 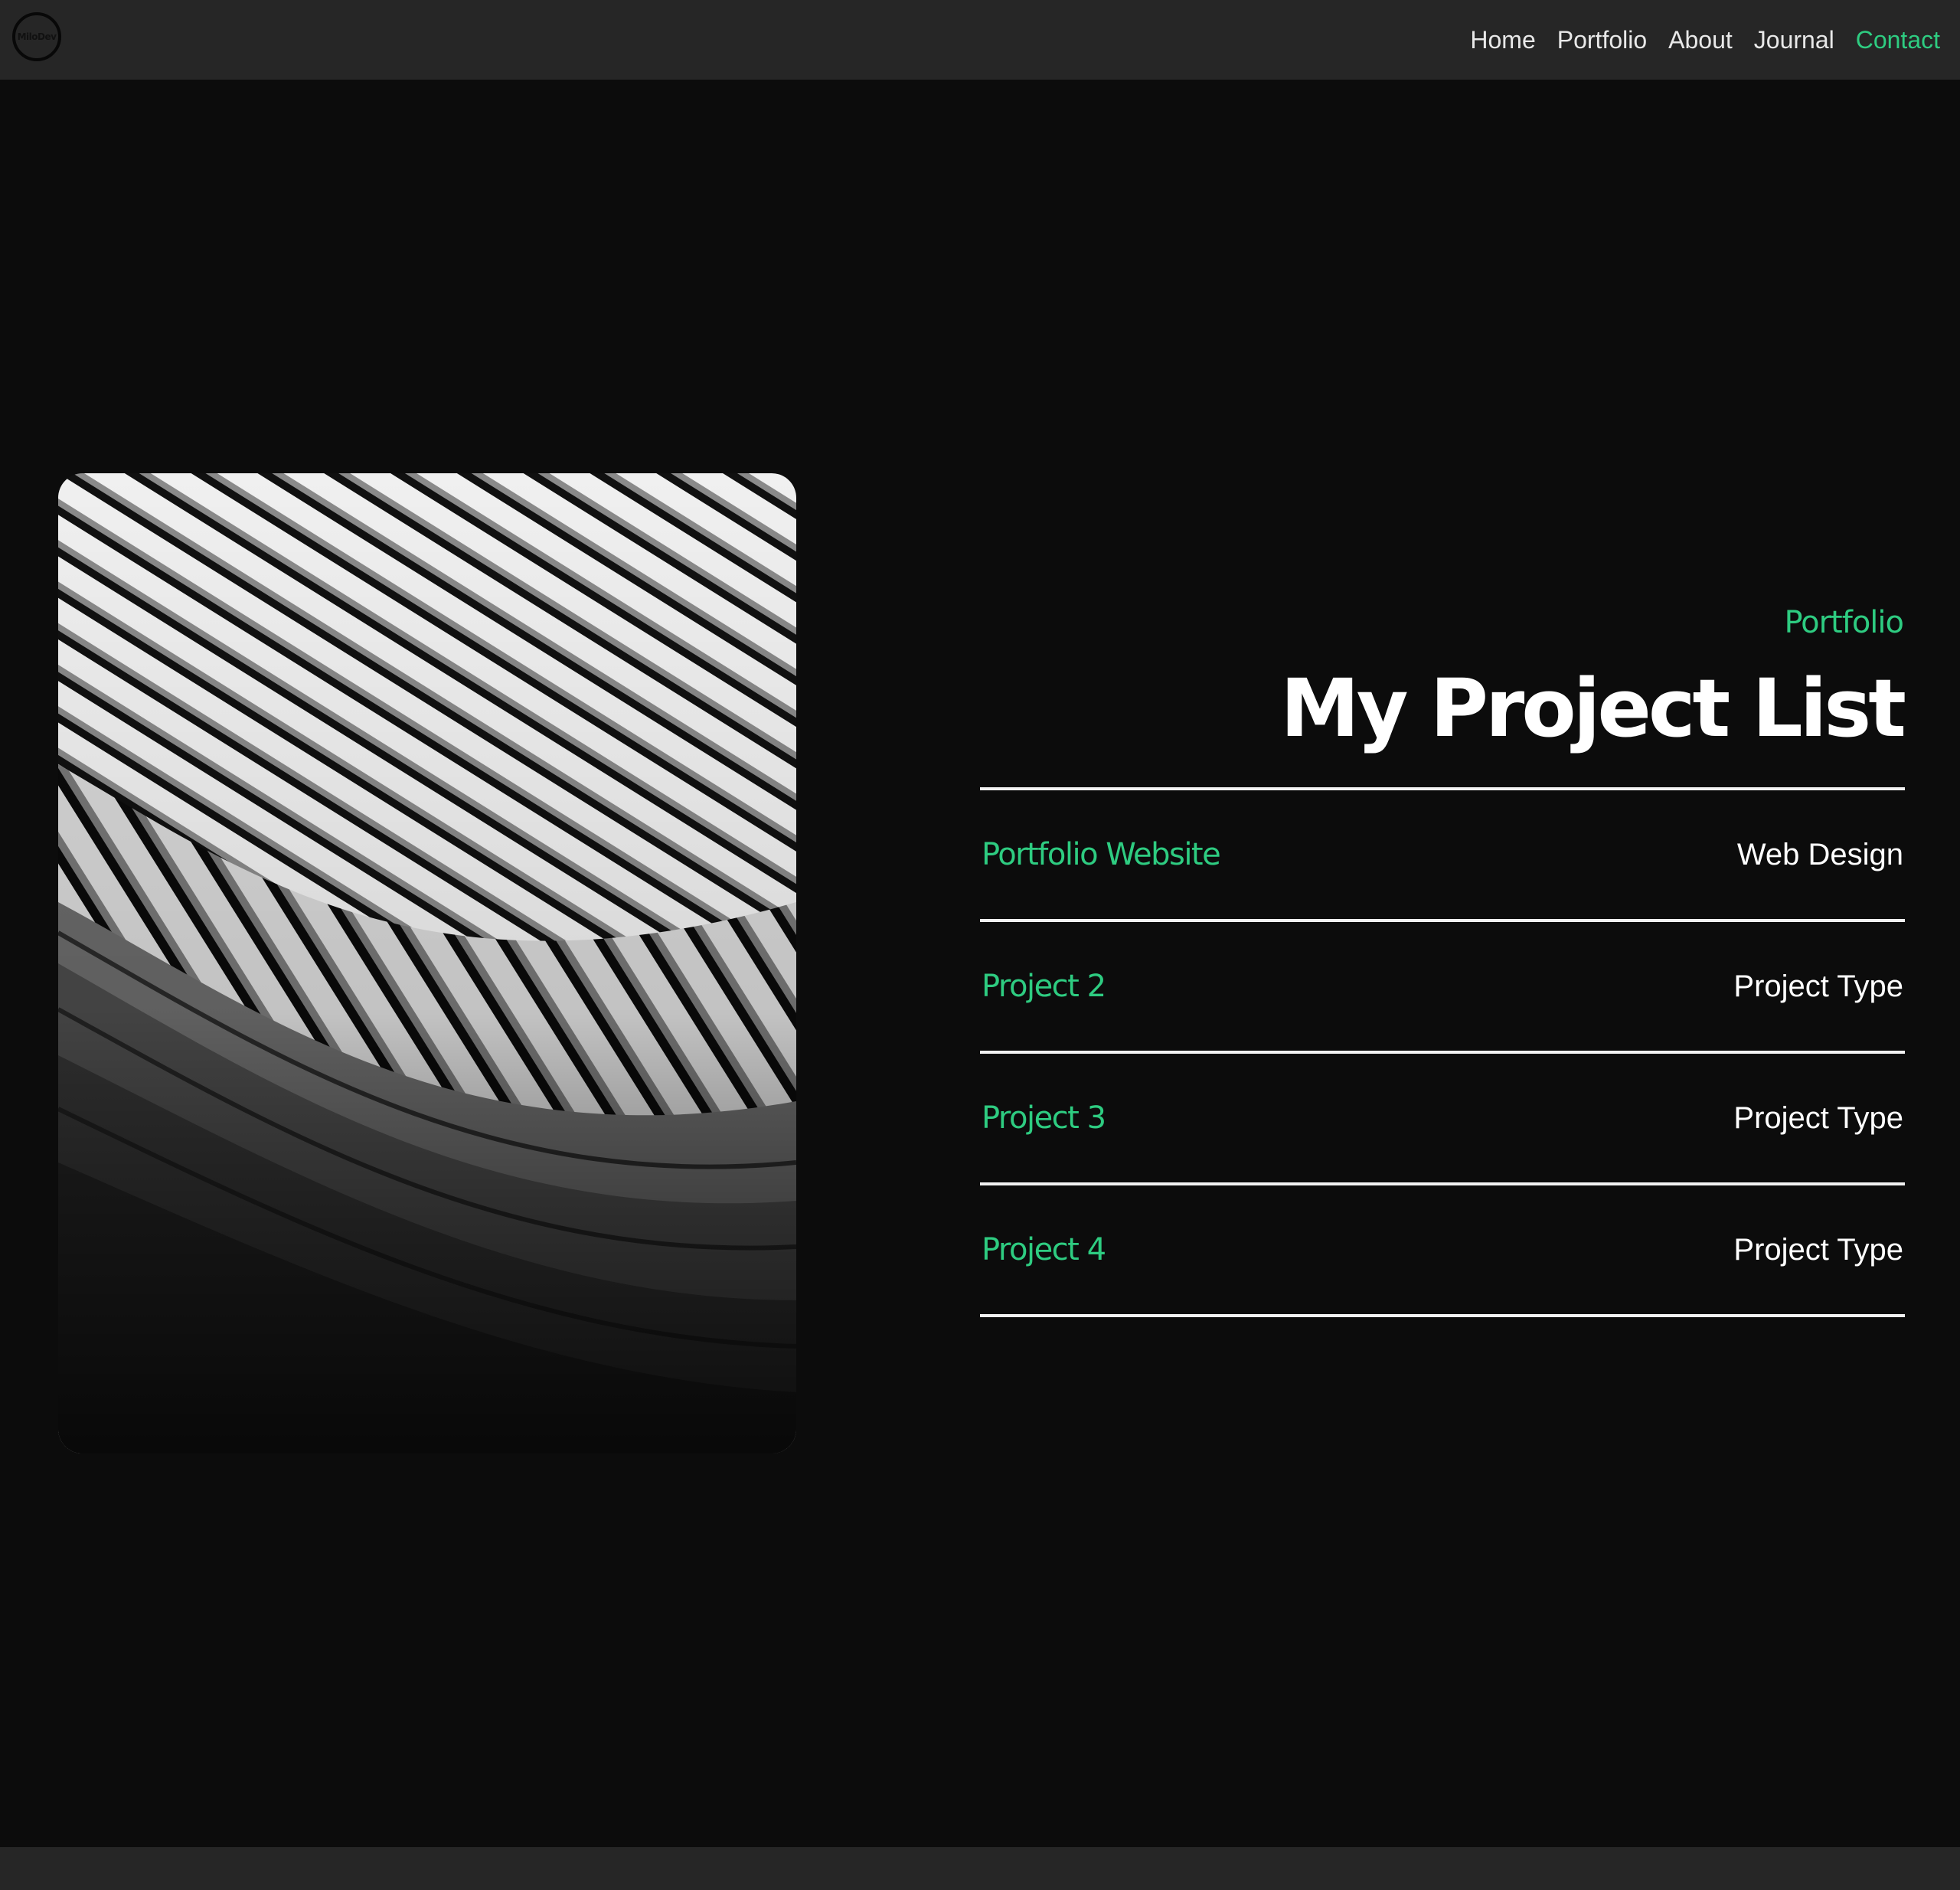 I want to click on logo: MiloDev, so click(x=36, y=36).